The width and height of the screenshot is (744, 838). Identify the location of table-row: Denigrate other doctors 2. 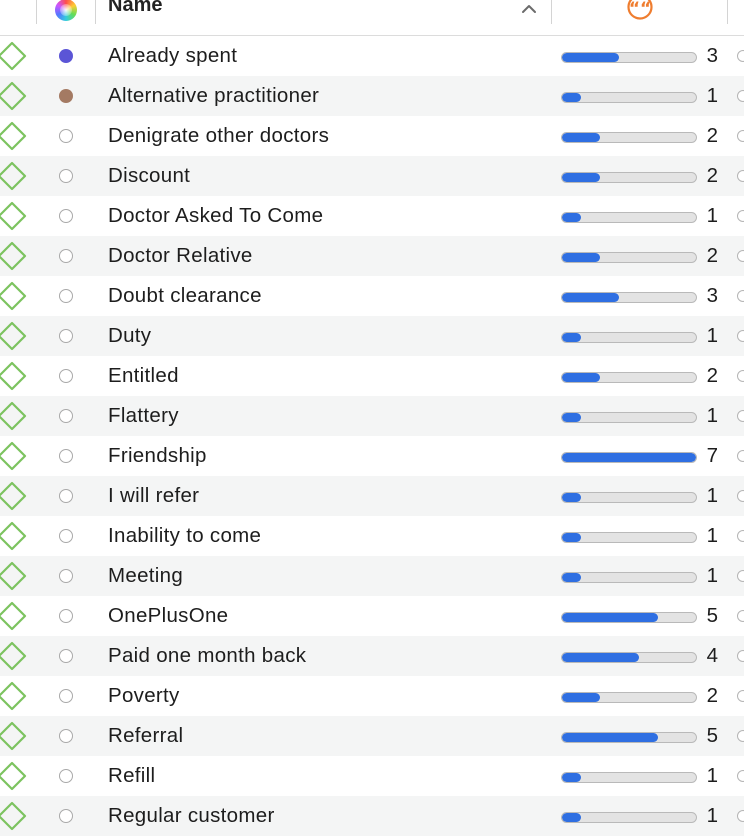
(372, 136).